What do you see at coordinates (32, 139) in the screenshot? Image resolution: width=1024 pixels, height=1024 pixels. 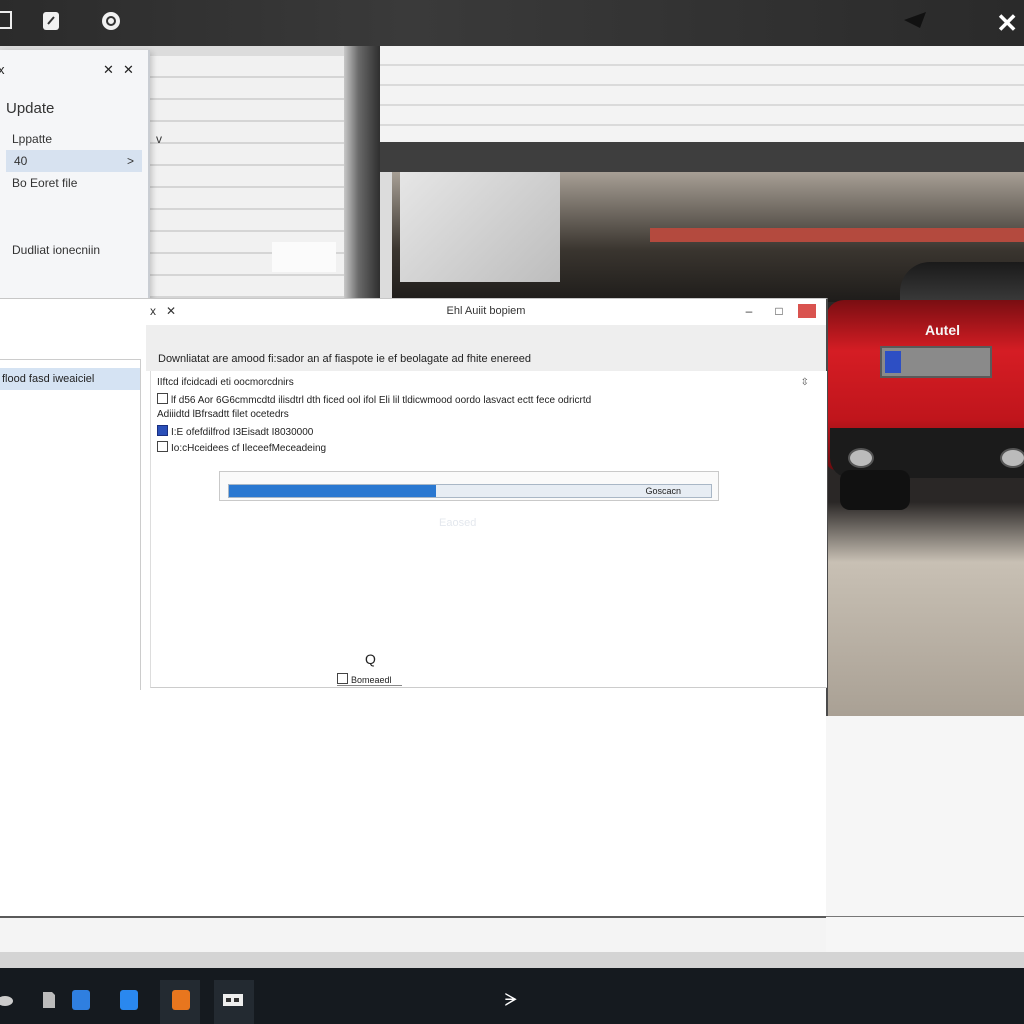 I see `menu-item-label: Lppatte` at bounding box center [32, 139].